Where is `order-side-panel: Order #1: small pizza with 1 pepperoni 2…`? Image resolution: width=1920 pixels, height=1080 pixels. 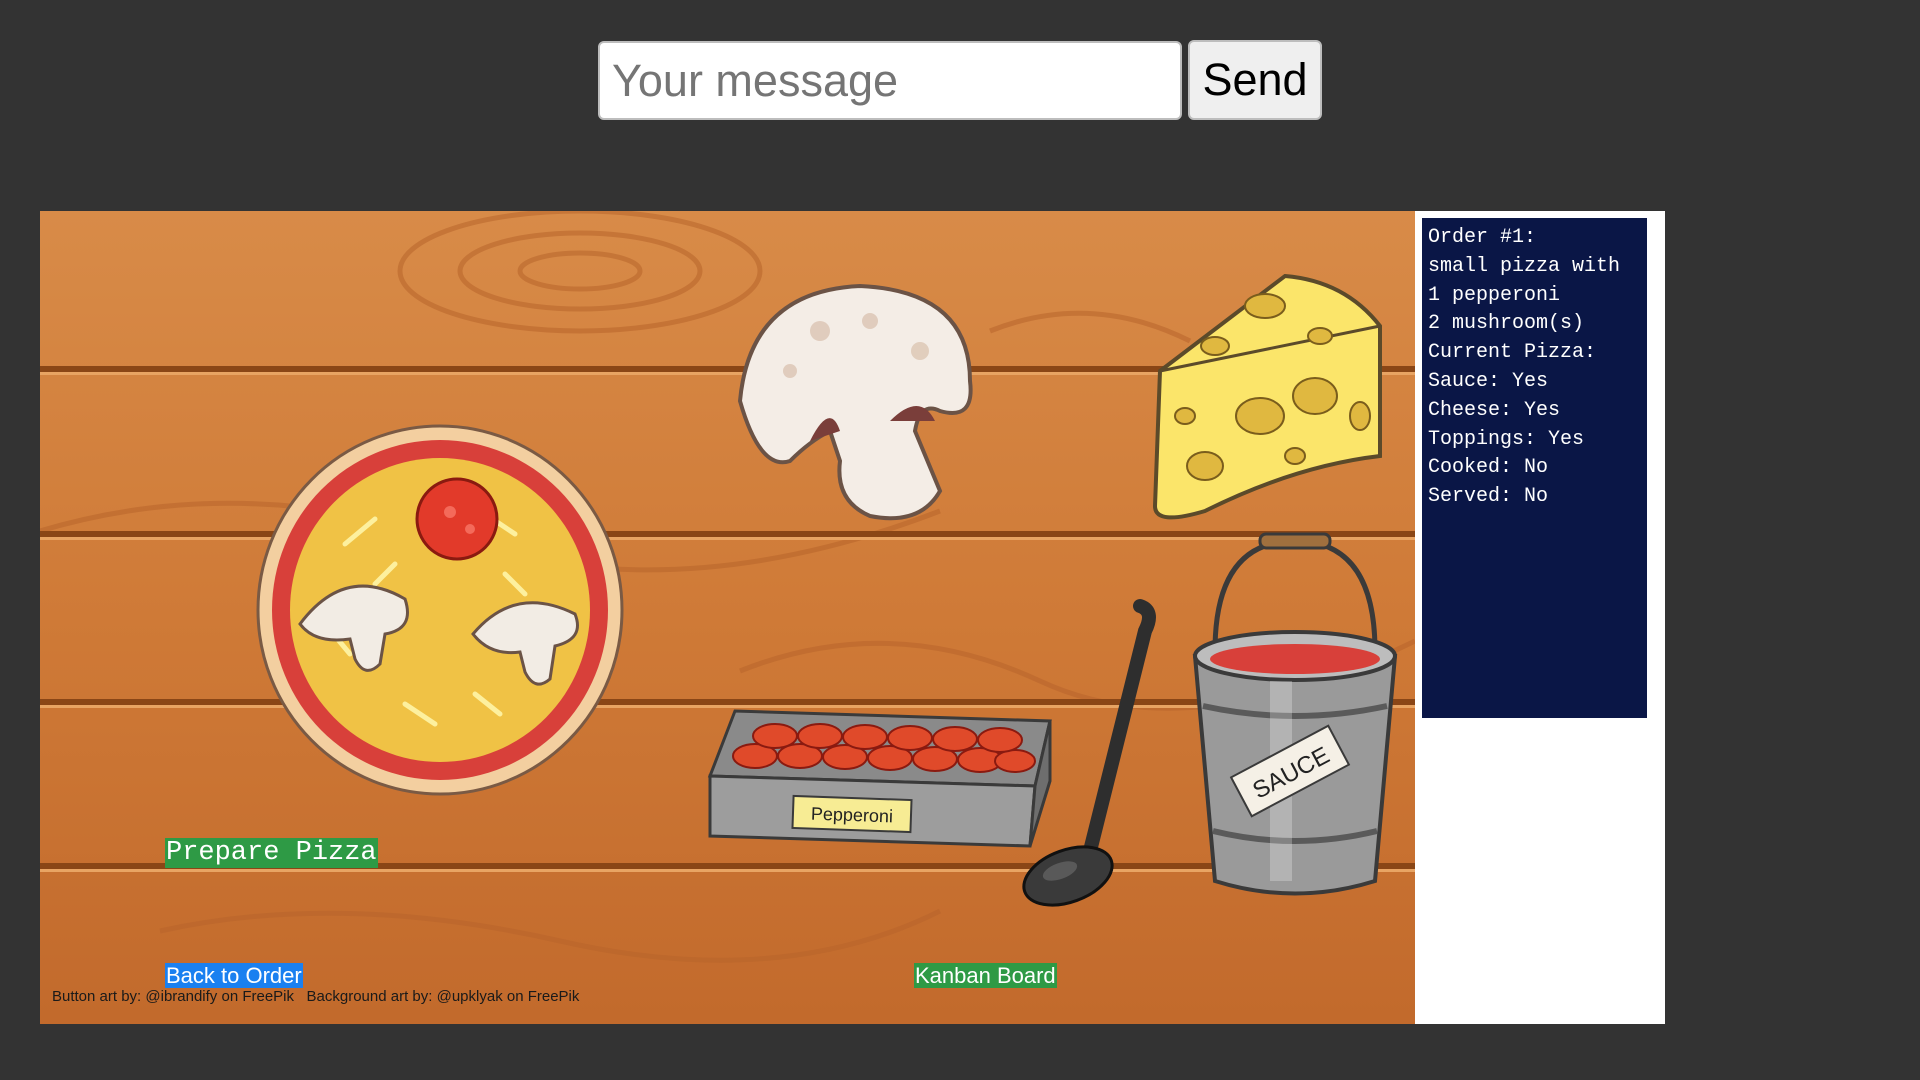 order-side-panel: Order #1: small pizza with 1 pepperoni 2… is located at coordinates (1540, 617).